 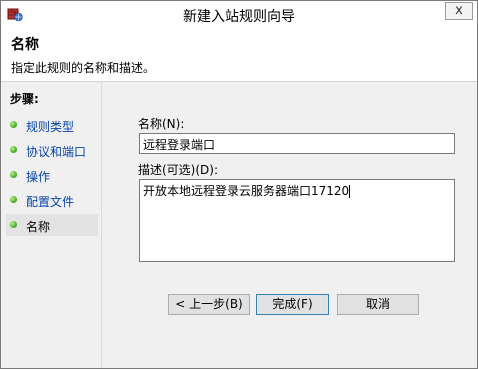 I want to click on step-label: 配置文件, so click(x=50, y=202).